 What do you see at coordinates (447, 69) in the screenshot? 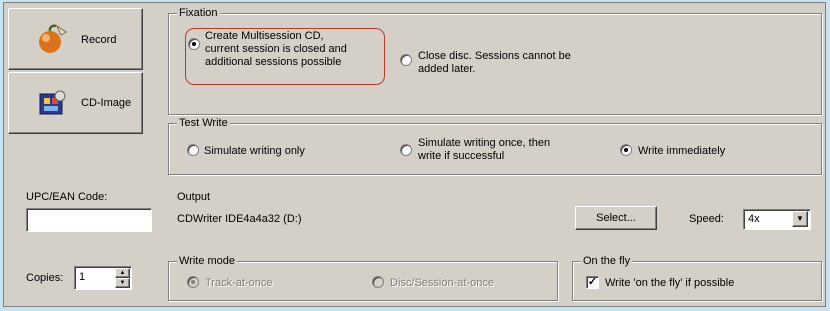
I see `close-disc-label-line2: added later.` at bounding box center [447, 69].